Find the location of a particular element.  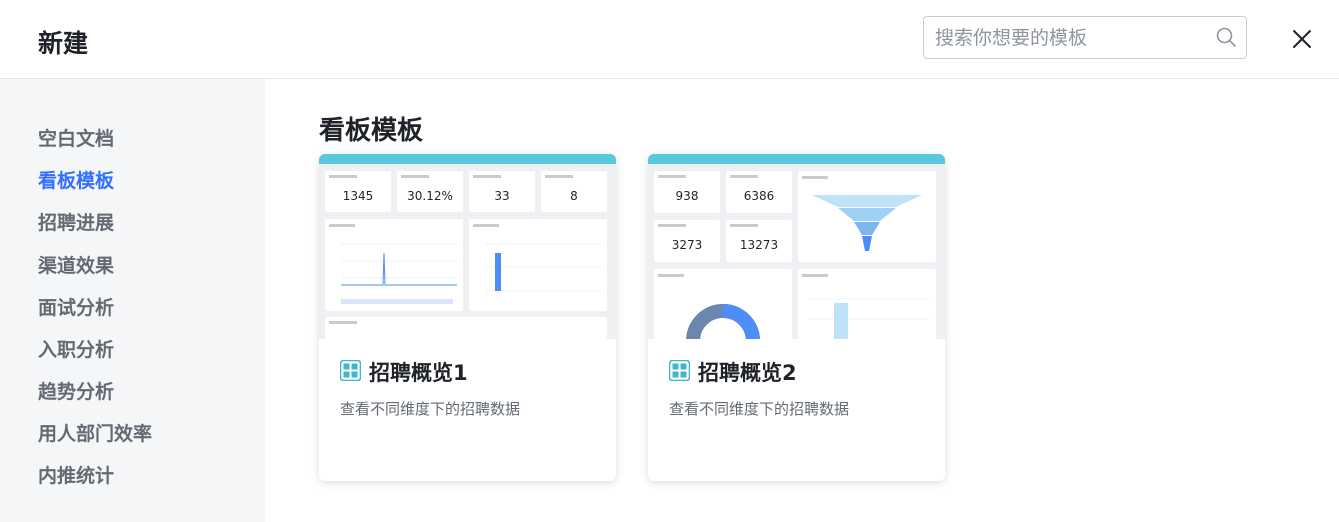

preview-kpi-tile: 30.12% is located at coordinates (430, 191).